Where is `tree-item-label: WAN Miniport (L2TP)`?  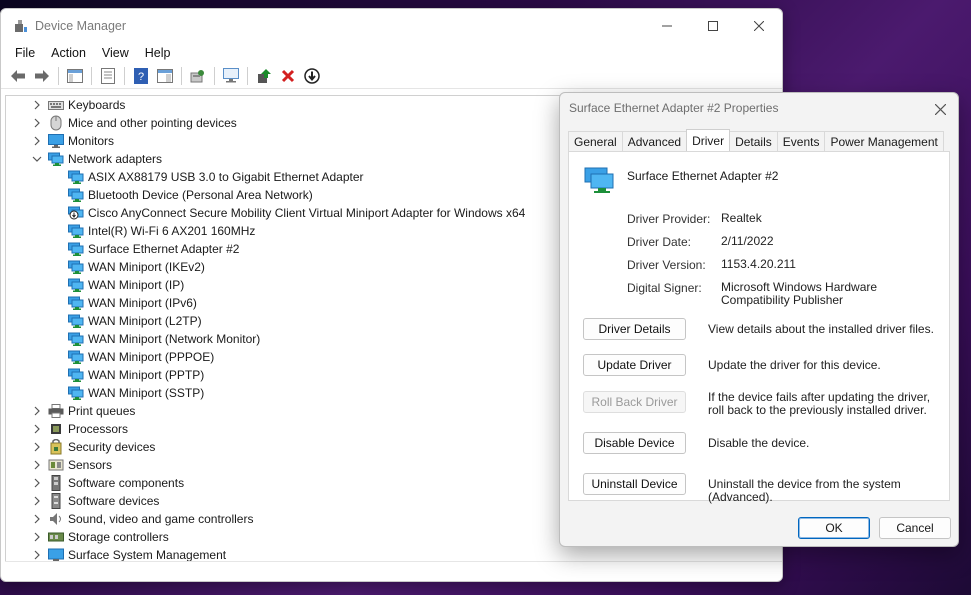 tree-item-label: WAN Miniport (L2TP) is located at coordinates (145, 321).